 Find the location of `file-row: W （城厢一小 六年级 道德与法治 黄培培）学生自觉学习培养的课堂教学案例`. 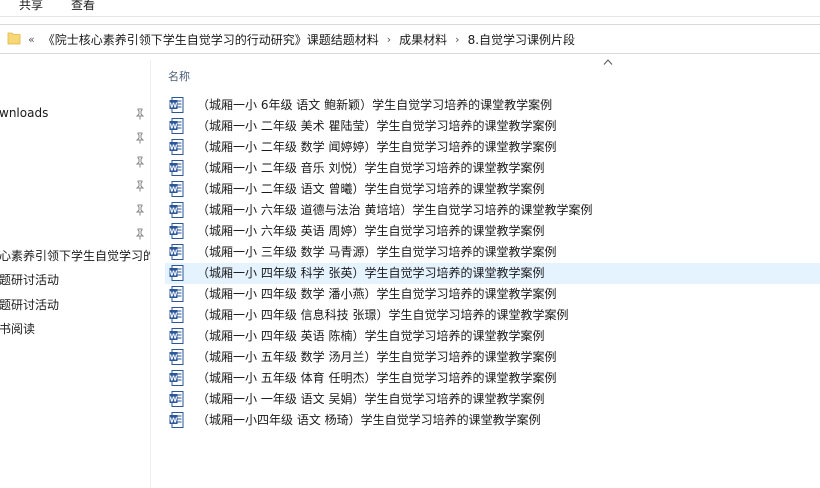

file-row: W （城厢一小 六年级 道德与法治 黄培培）学生自觉学习培养的课堂教学案例 is located at coordinates (492, 210).